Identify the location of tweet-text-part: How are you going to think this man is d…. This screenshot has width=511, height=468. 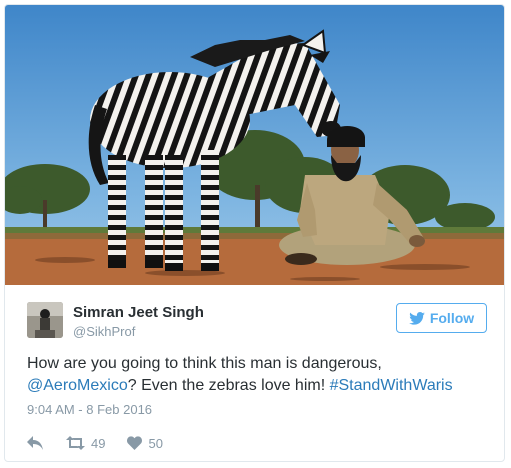
(204, 363).